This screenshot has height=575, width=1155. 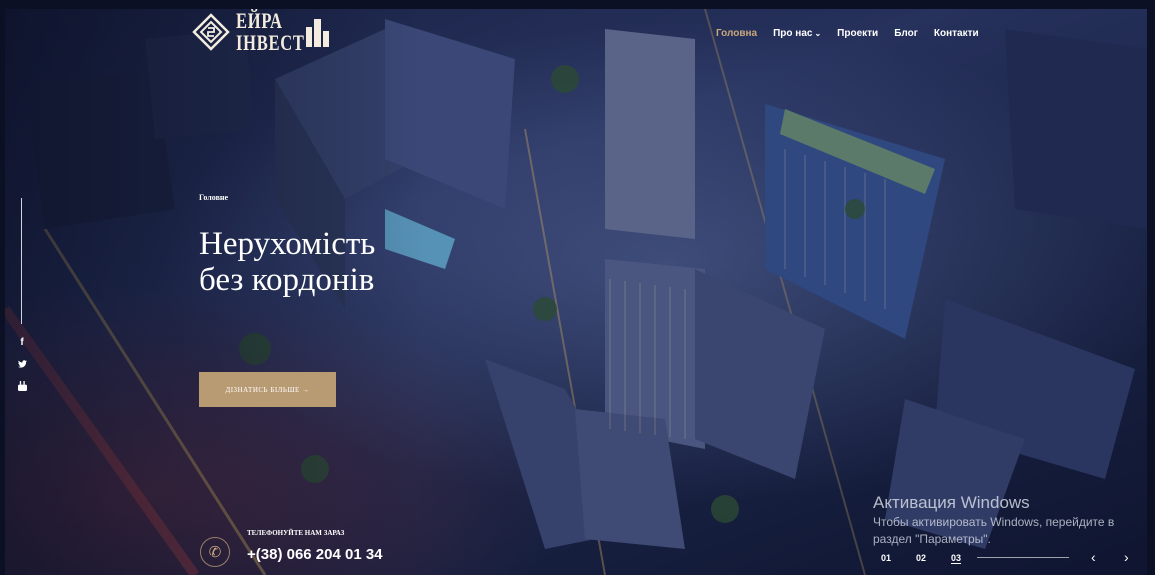 What do you see at coordinates (22, 342) in the screenshot?
I see `facebook-icon: f` at bounding box center [22, 342].